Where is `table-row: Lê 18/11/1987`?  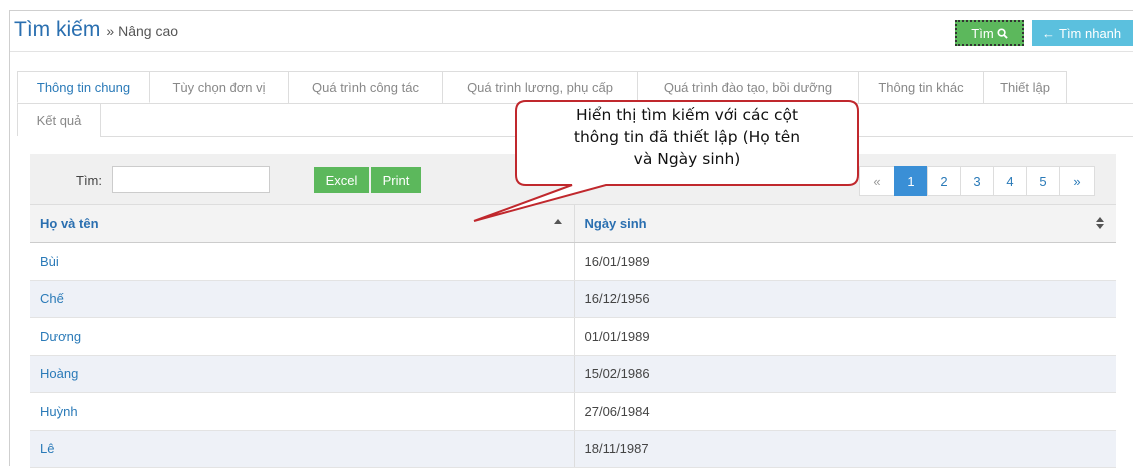 table-row: Lê 18/11/1987 is located at coordinates (573, 449).